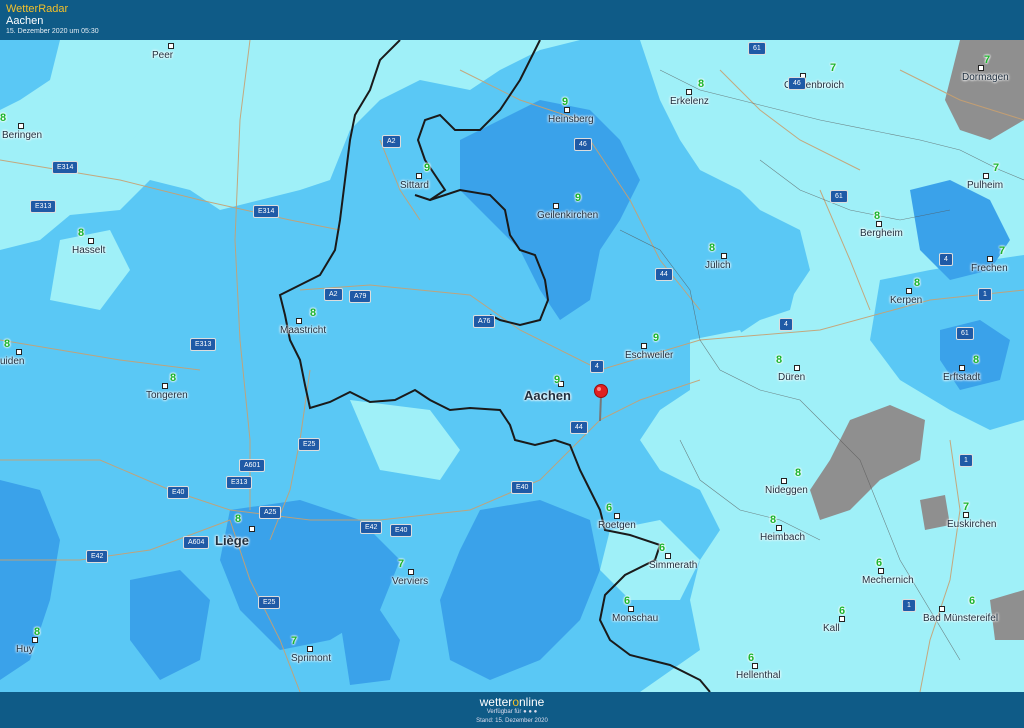 This screenshot has width=1024, height=728. I want to click on place-label: Hellenthal, so click(758, 675).